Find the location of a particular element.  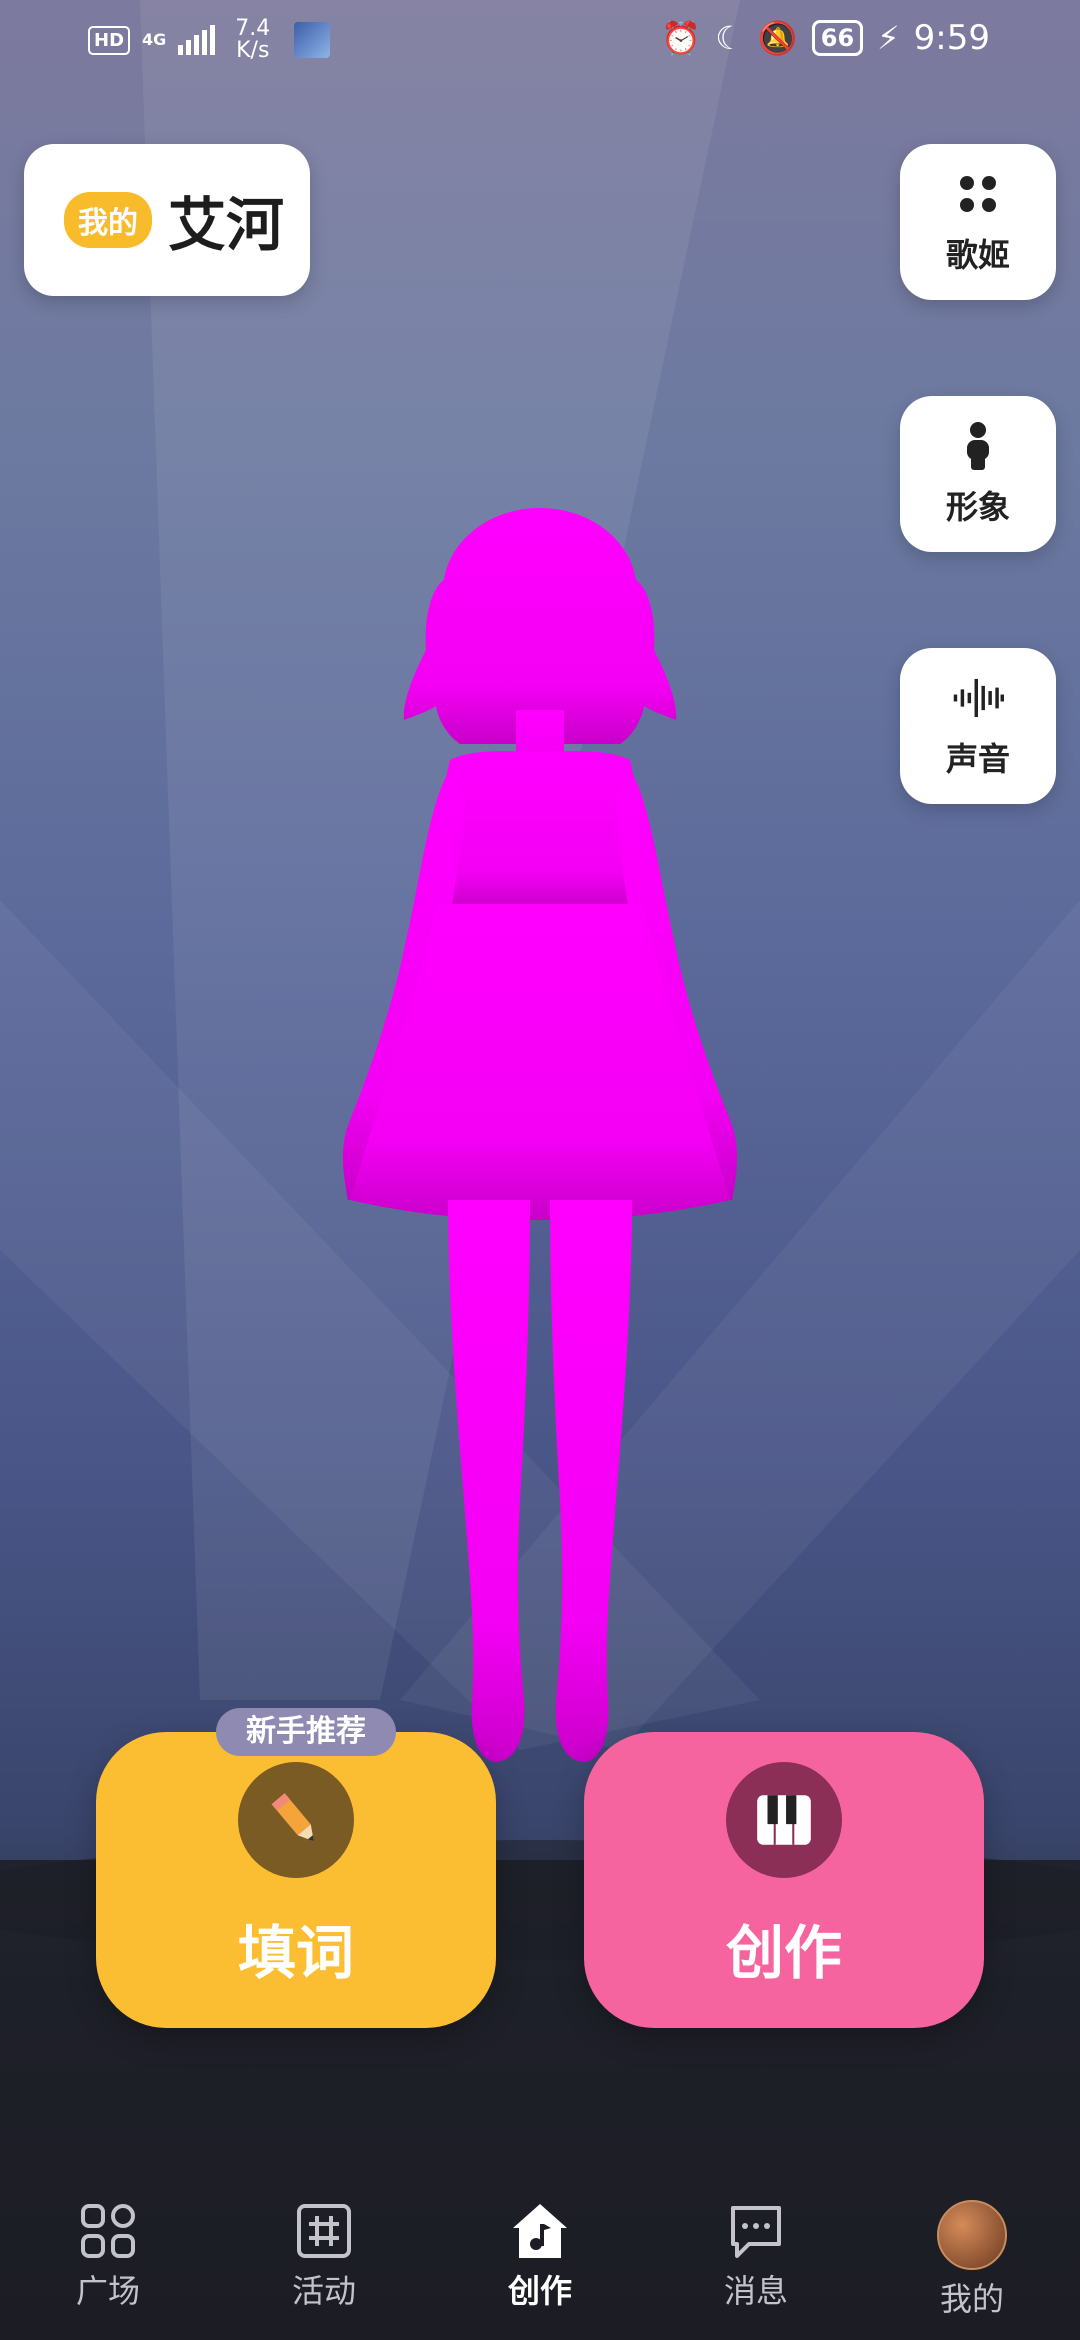

piano-keys-icon is located at coordinates (784, 1820).